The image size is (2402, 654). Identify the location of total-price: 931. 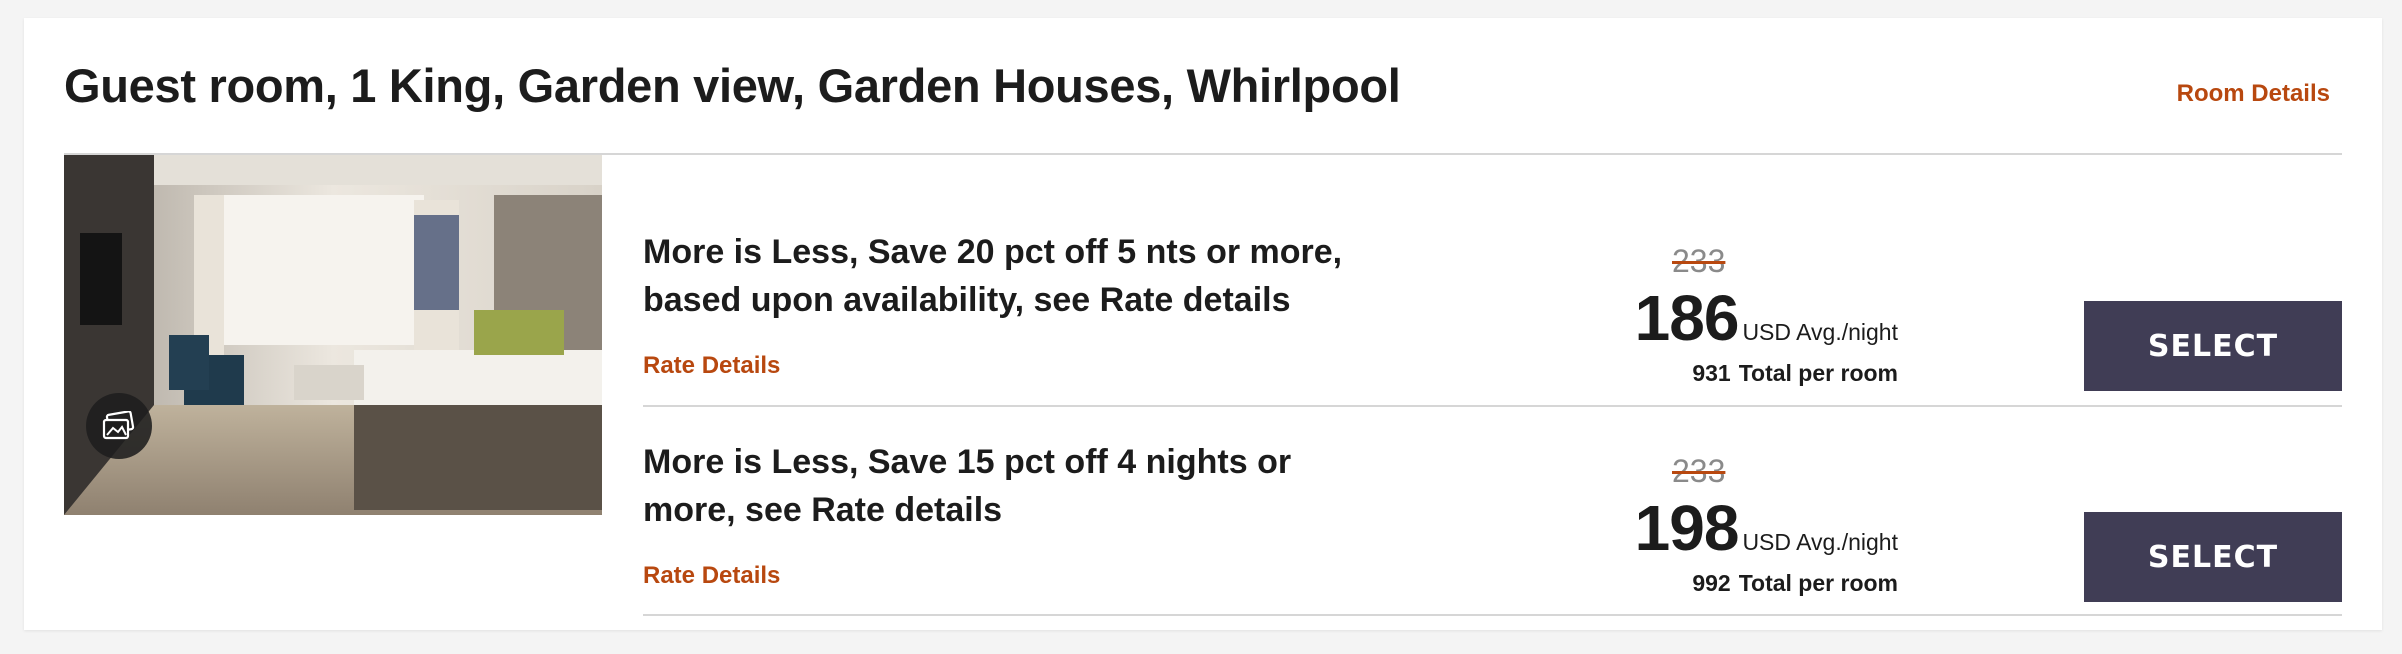
(1711, 373).